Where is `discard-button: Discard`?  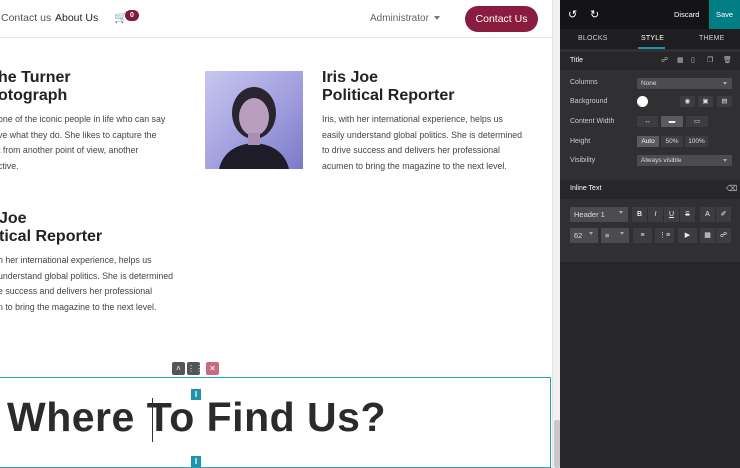
discard-button: Discard is located at coordinates (686, 14).